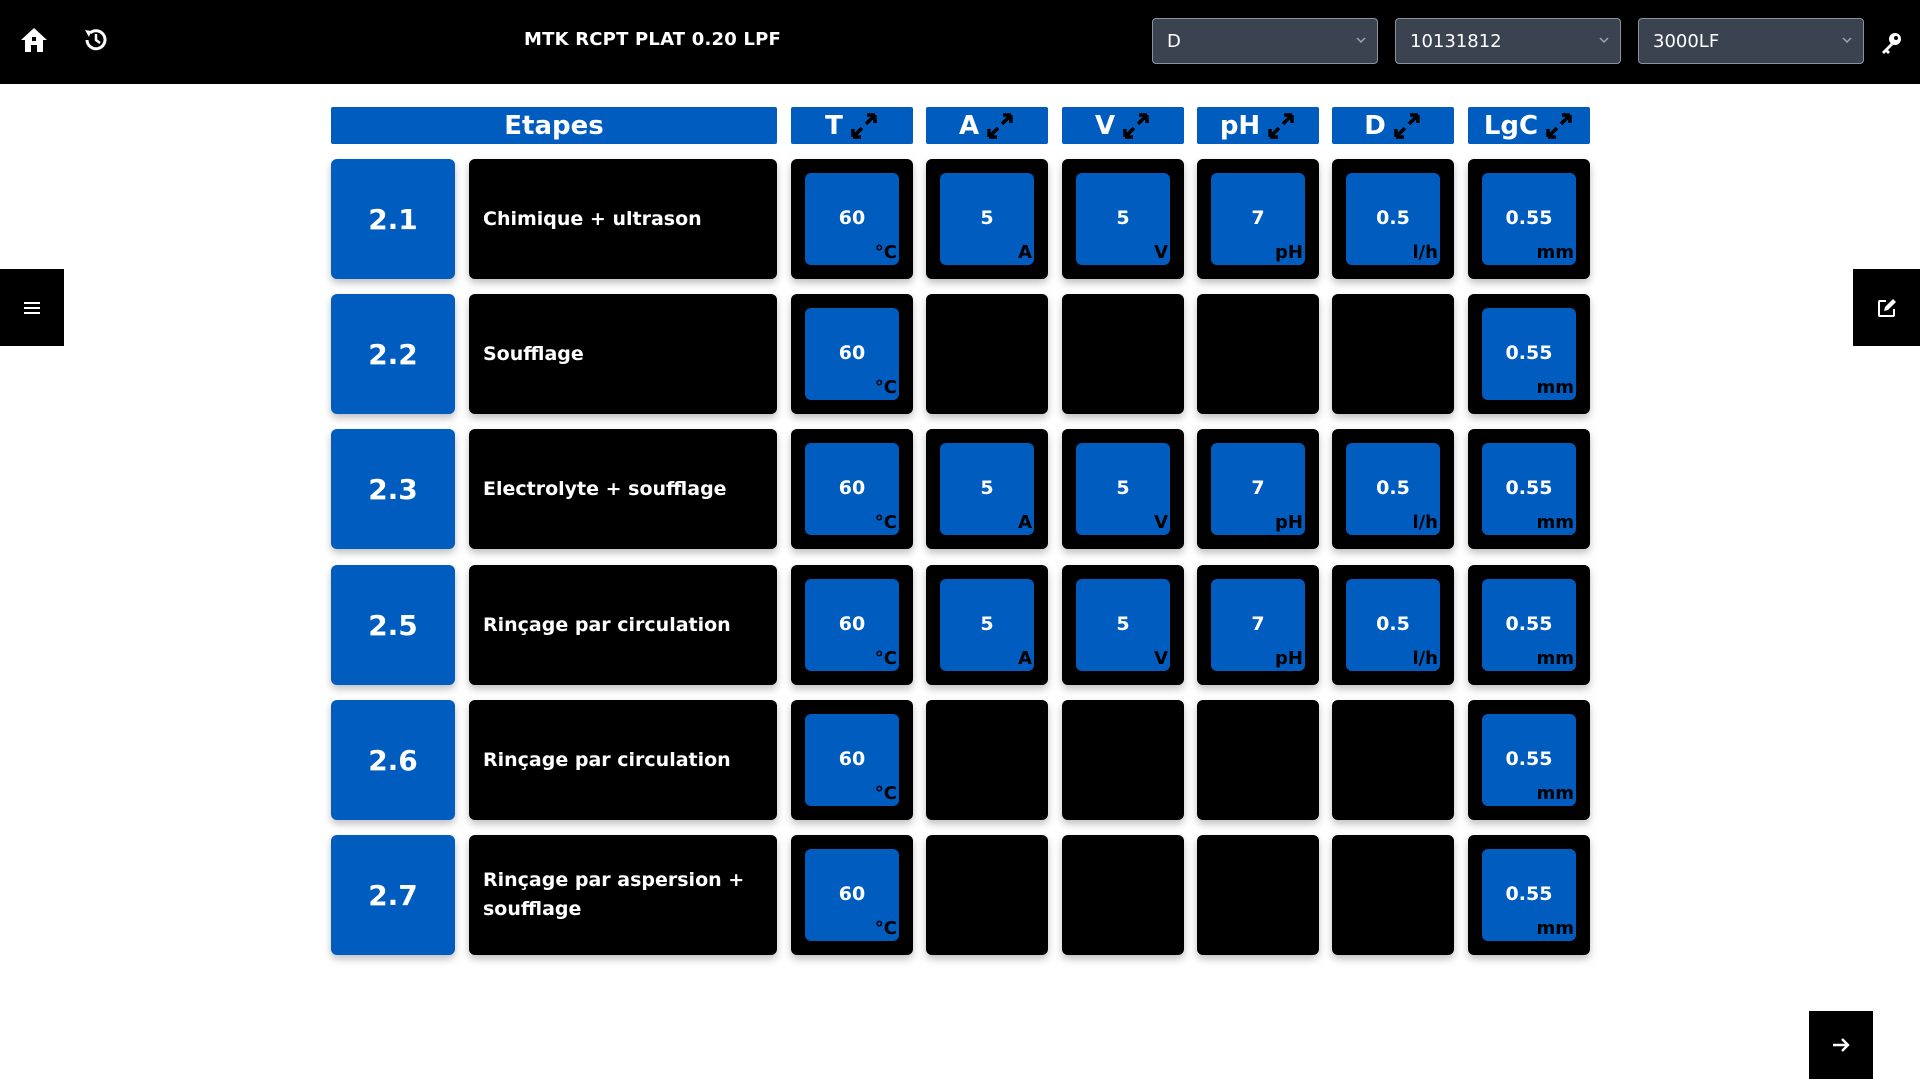  I want to click on param-value: 0.5, so click(1393, 624).